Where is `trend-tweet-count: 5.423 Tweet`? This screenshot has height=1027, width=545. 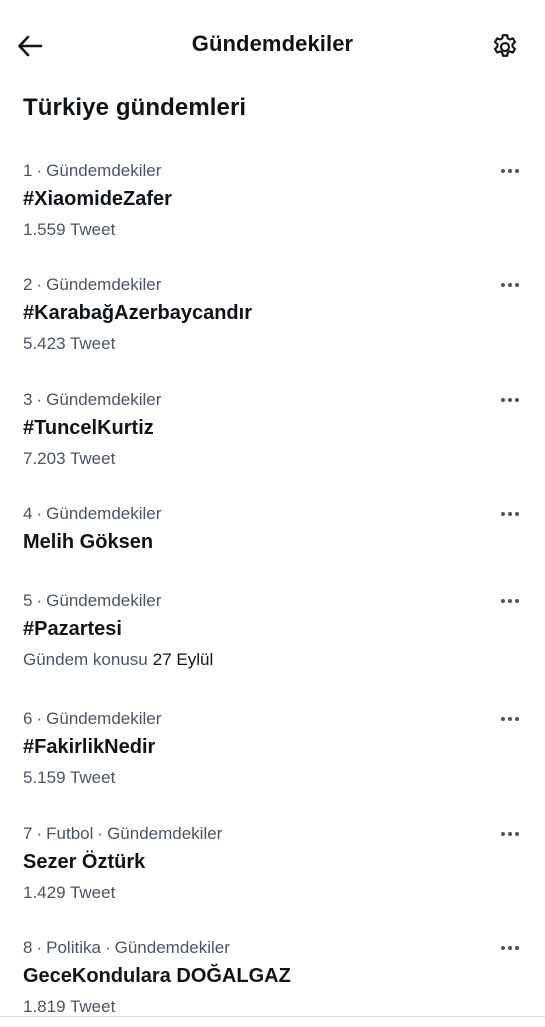
trend-tweet-count: 5.423 Tweet is located at coordinates (69, 344).